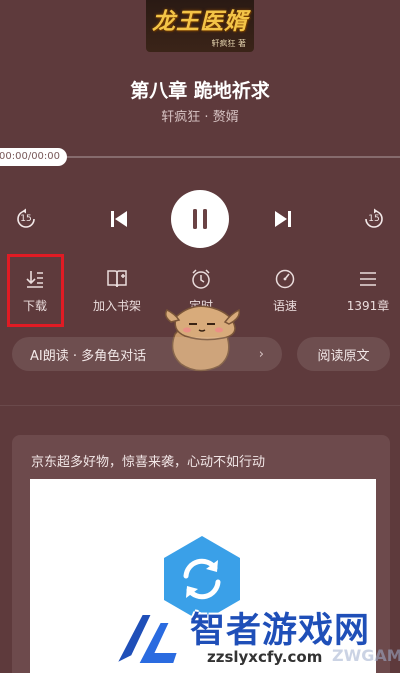 This screenshot has width=400, height=673. What do you see at coordinates (148, 462) in the screenshot?
I see `ad-text: 京东超多好物，惊喜来袭，心动不如行动` at bounding box center [148, 462].